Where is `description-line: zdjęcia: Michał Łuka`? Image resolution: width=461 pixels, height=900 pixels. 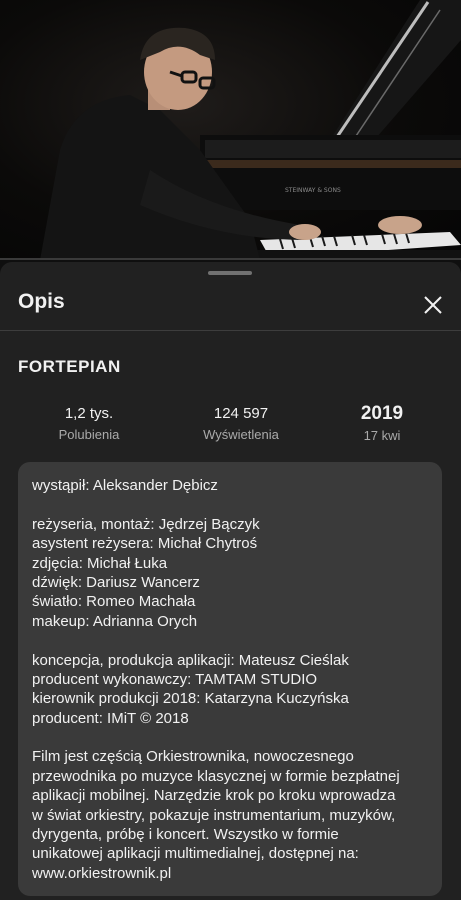 description-line: zdjęcia: Michał Łuka is located at coordinates (100, 563).